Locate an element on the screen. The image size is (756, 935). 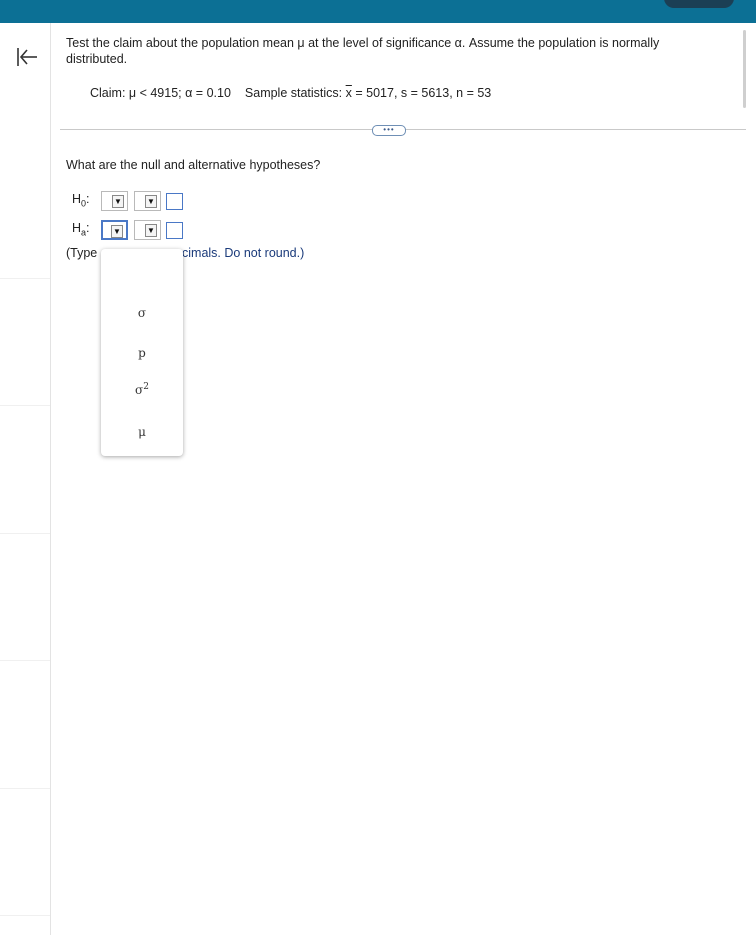
option-symbol: μ is located at coordinates (142, 432).